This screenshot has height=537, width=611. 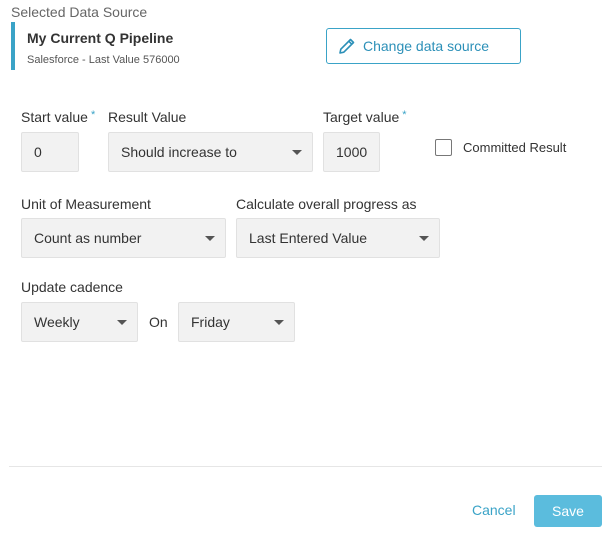 What do you see at coordinates (515, 147) in the screenshot?
I see `committed-result-label: Committed Result` at bounding box center [515, 147].